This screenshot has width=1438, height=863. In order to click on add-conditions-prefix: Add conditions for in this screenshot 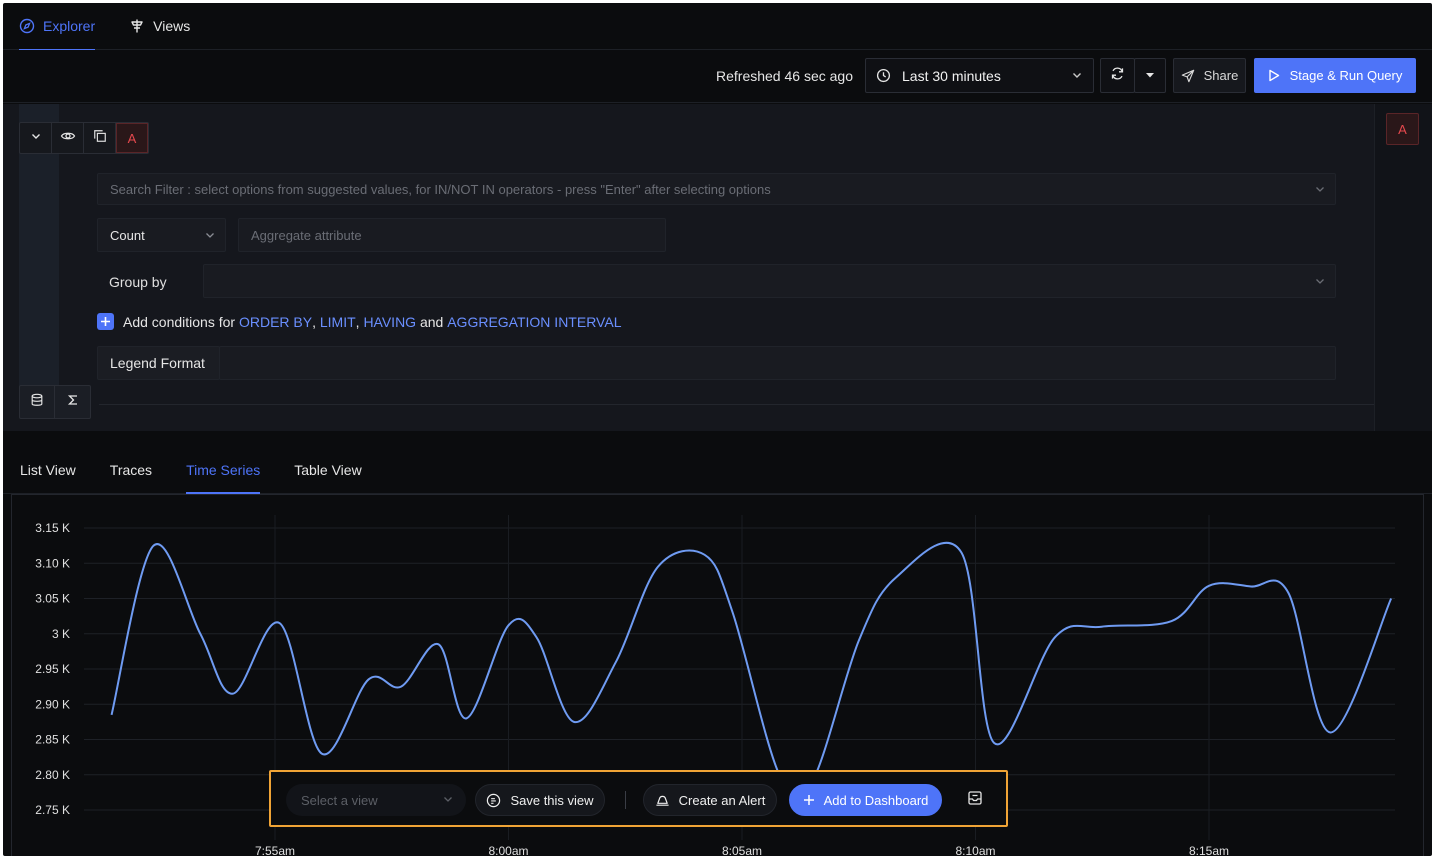, I will do `click(181, 321)`.